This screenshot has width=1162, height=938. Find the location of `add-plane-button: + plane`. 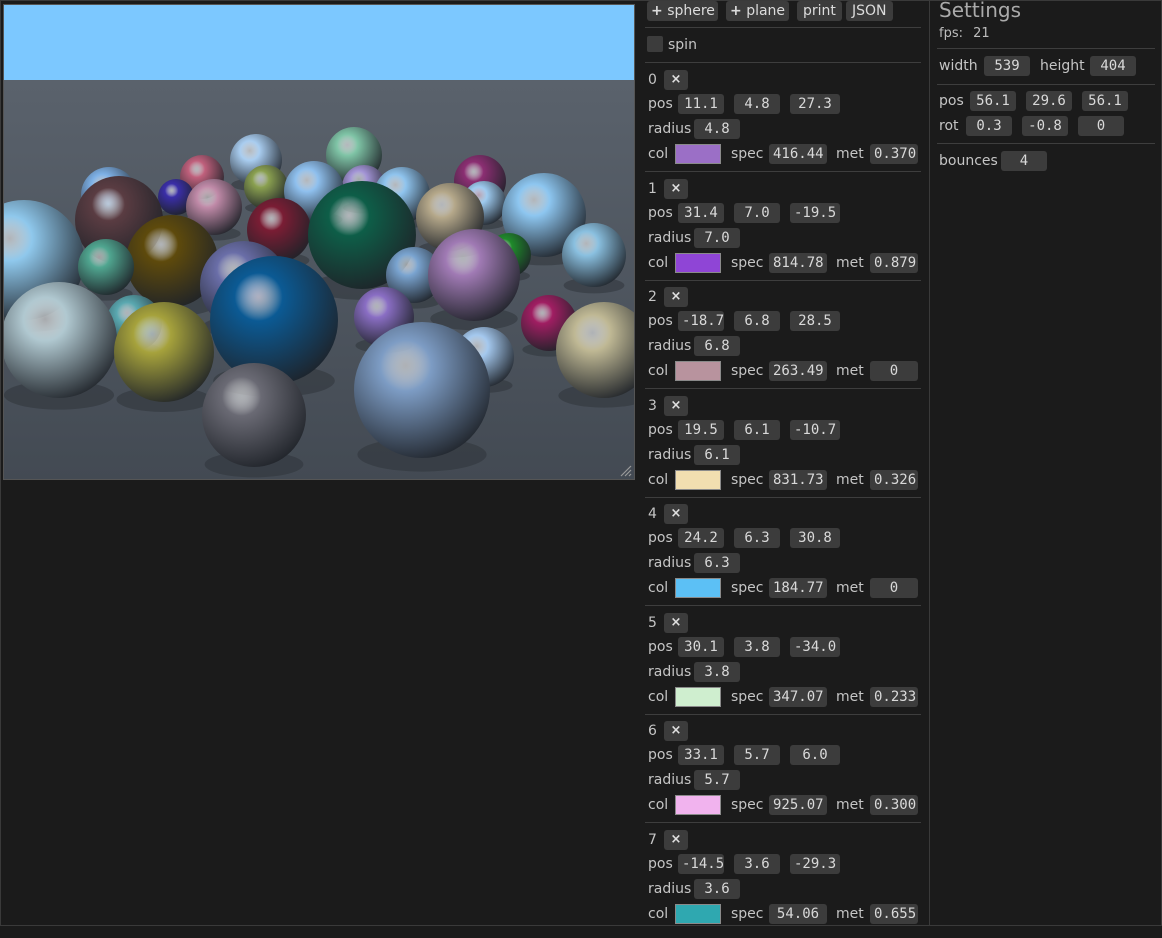

add-plane-button: + plane is located at coordinates (757, 11).